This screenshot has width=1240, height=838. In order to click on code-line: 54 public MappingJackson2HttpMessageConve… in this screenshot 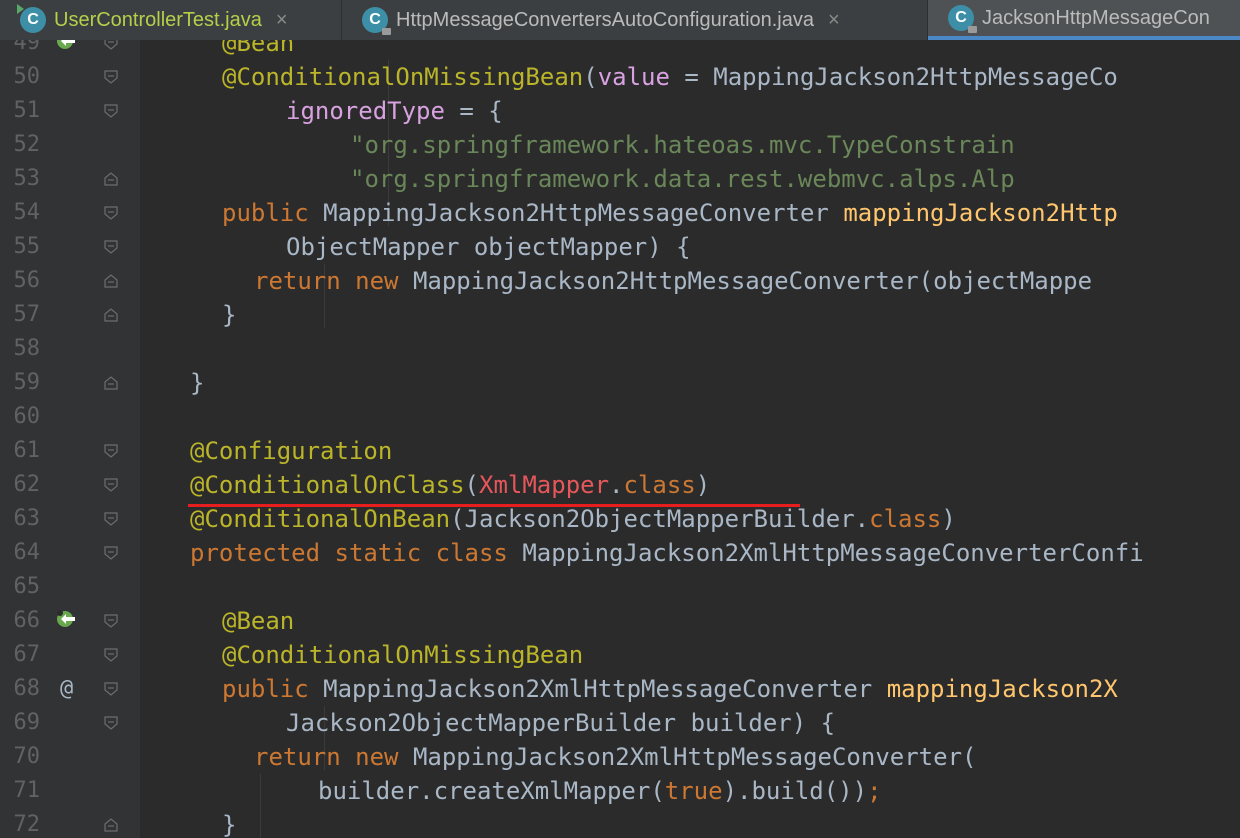, I will do `click(620, 213)`.